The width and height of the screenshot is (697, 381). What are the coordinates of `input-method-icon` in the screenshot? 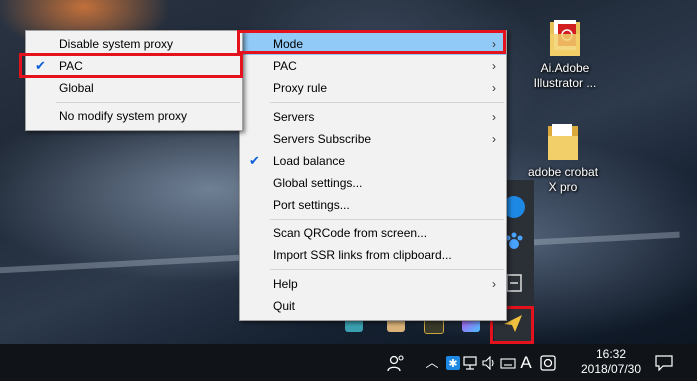 It's located at (508, 362).